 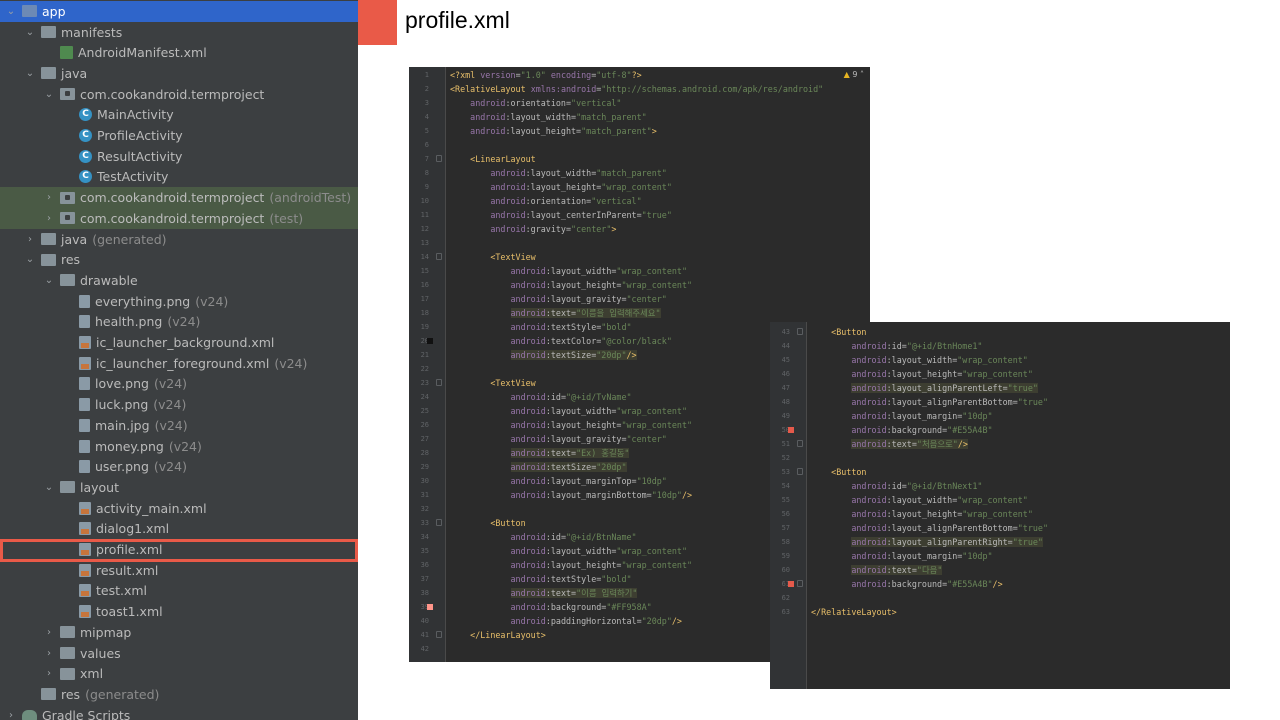 I want to click on code-line: 1 <?xml version="1.0" encoding="utf-8"?>, so click(x=639, y=75).